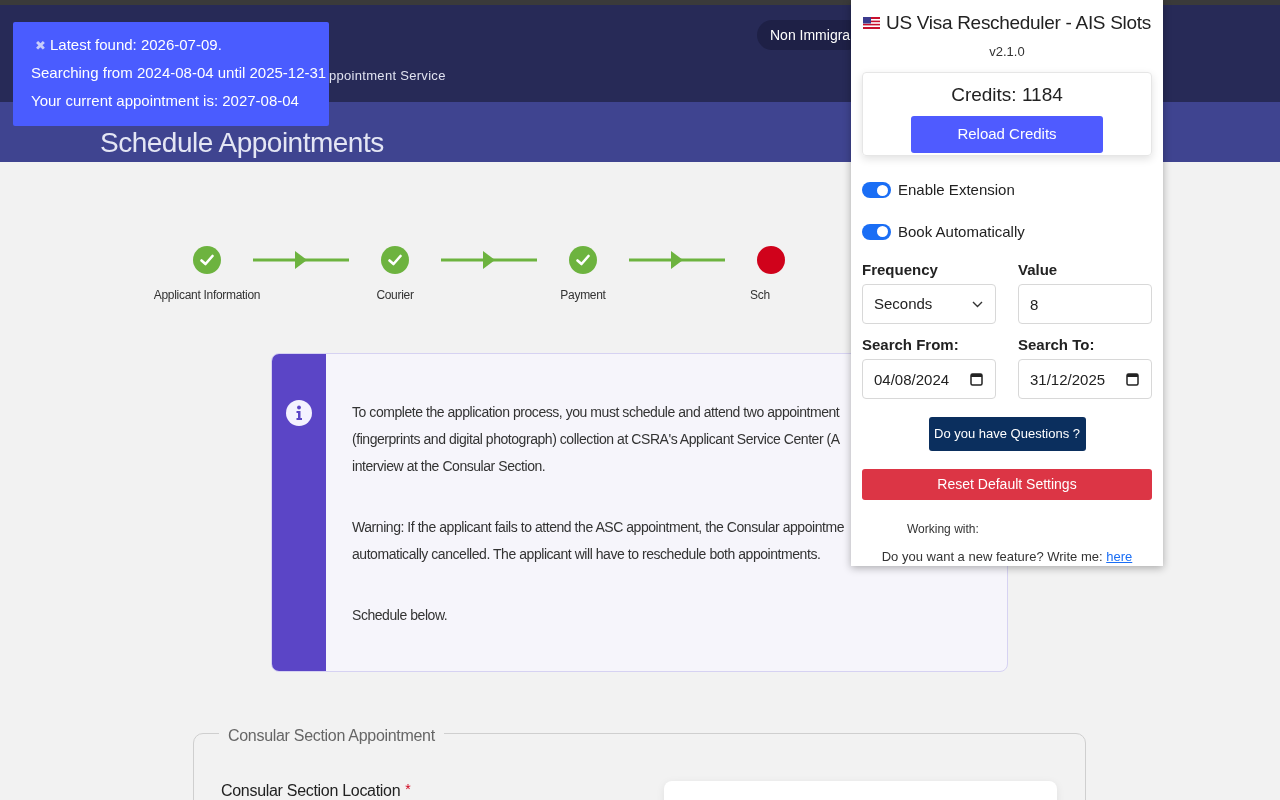 The height and width of the screenshot is (800, 1280). I want to click on feature-request-text: Do you want a new feature? Write me: here, so click(1007, 556).